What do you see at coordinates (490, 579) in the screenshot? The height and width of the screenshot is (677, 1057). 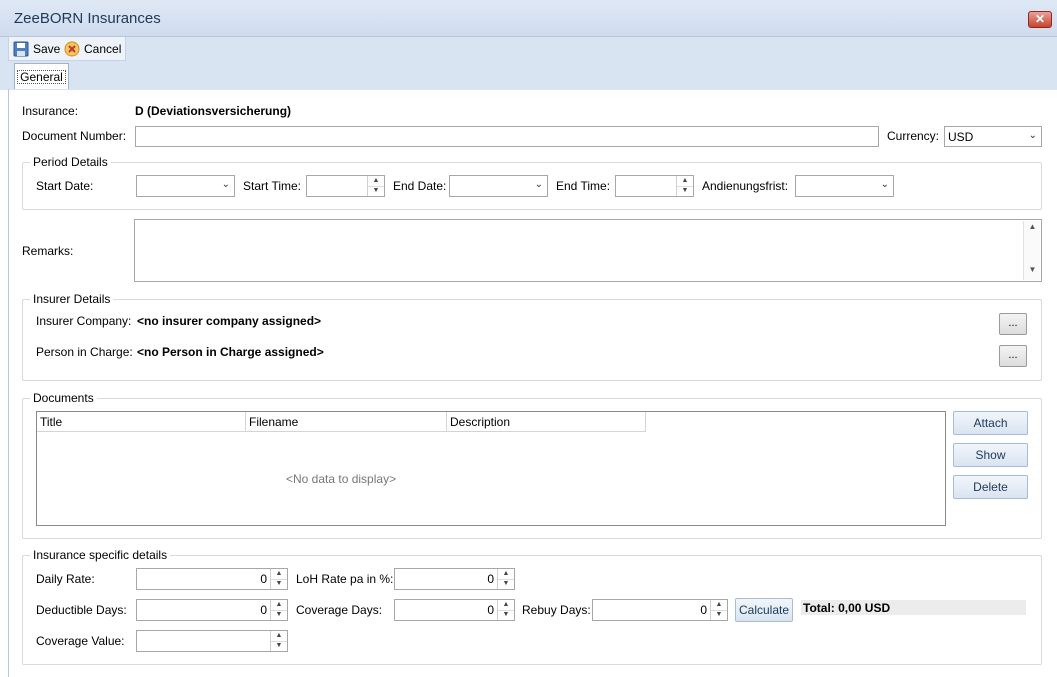 I see `loh-rate-value: 0` at bounding box center [490, 579].